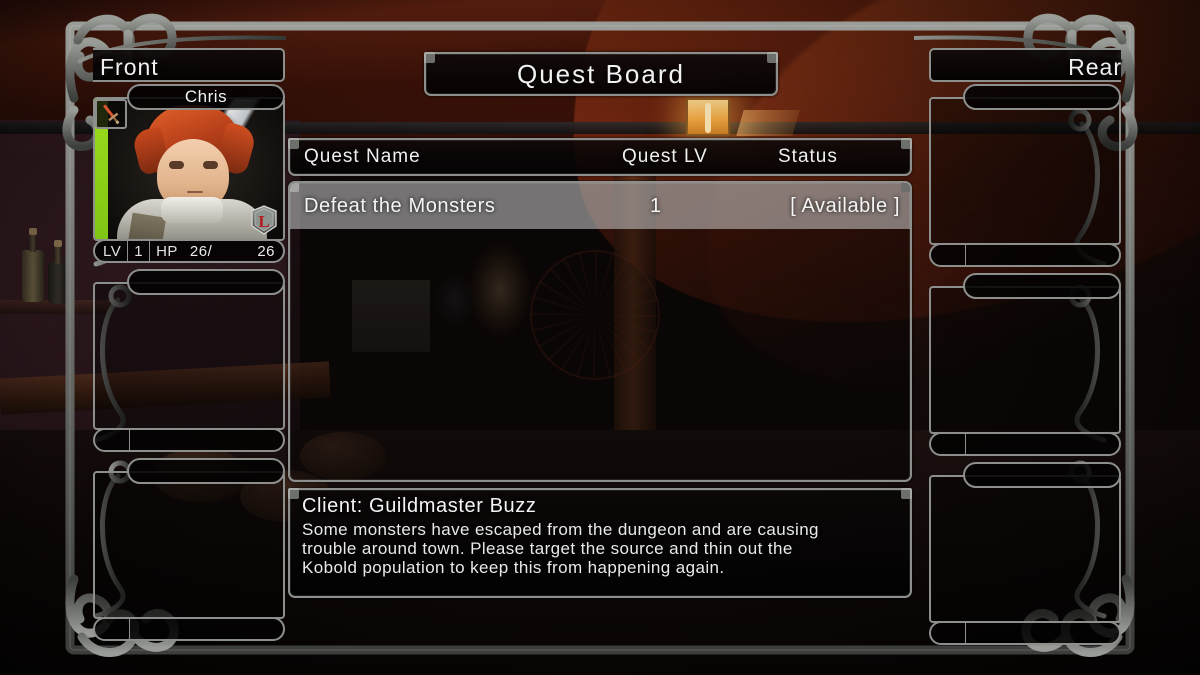 This screenshot has width=1200, height=675. I want to click on party-rear-column, so click(1025, 367).